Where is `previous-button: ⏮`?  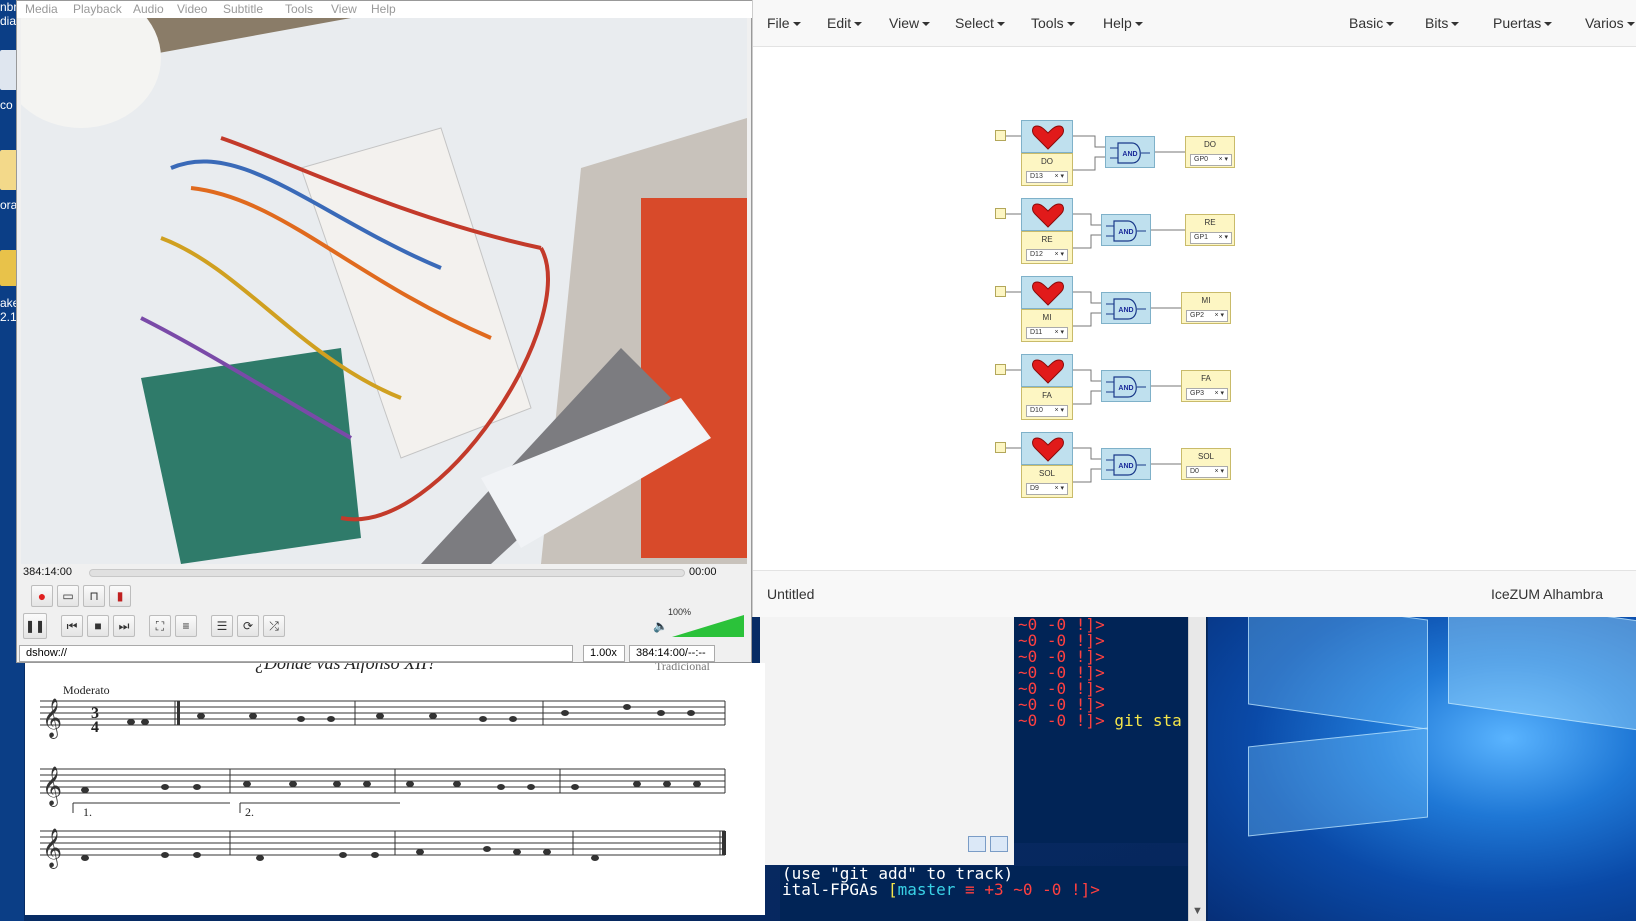 previous-button: ⏮ is located at coordinates (72, 626).